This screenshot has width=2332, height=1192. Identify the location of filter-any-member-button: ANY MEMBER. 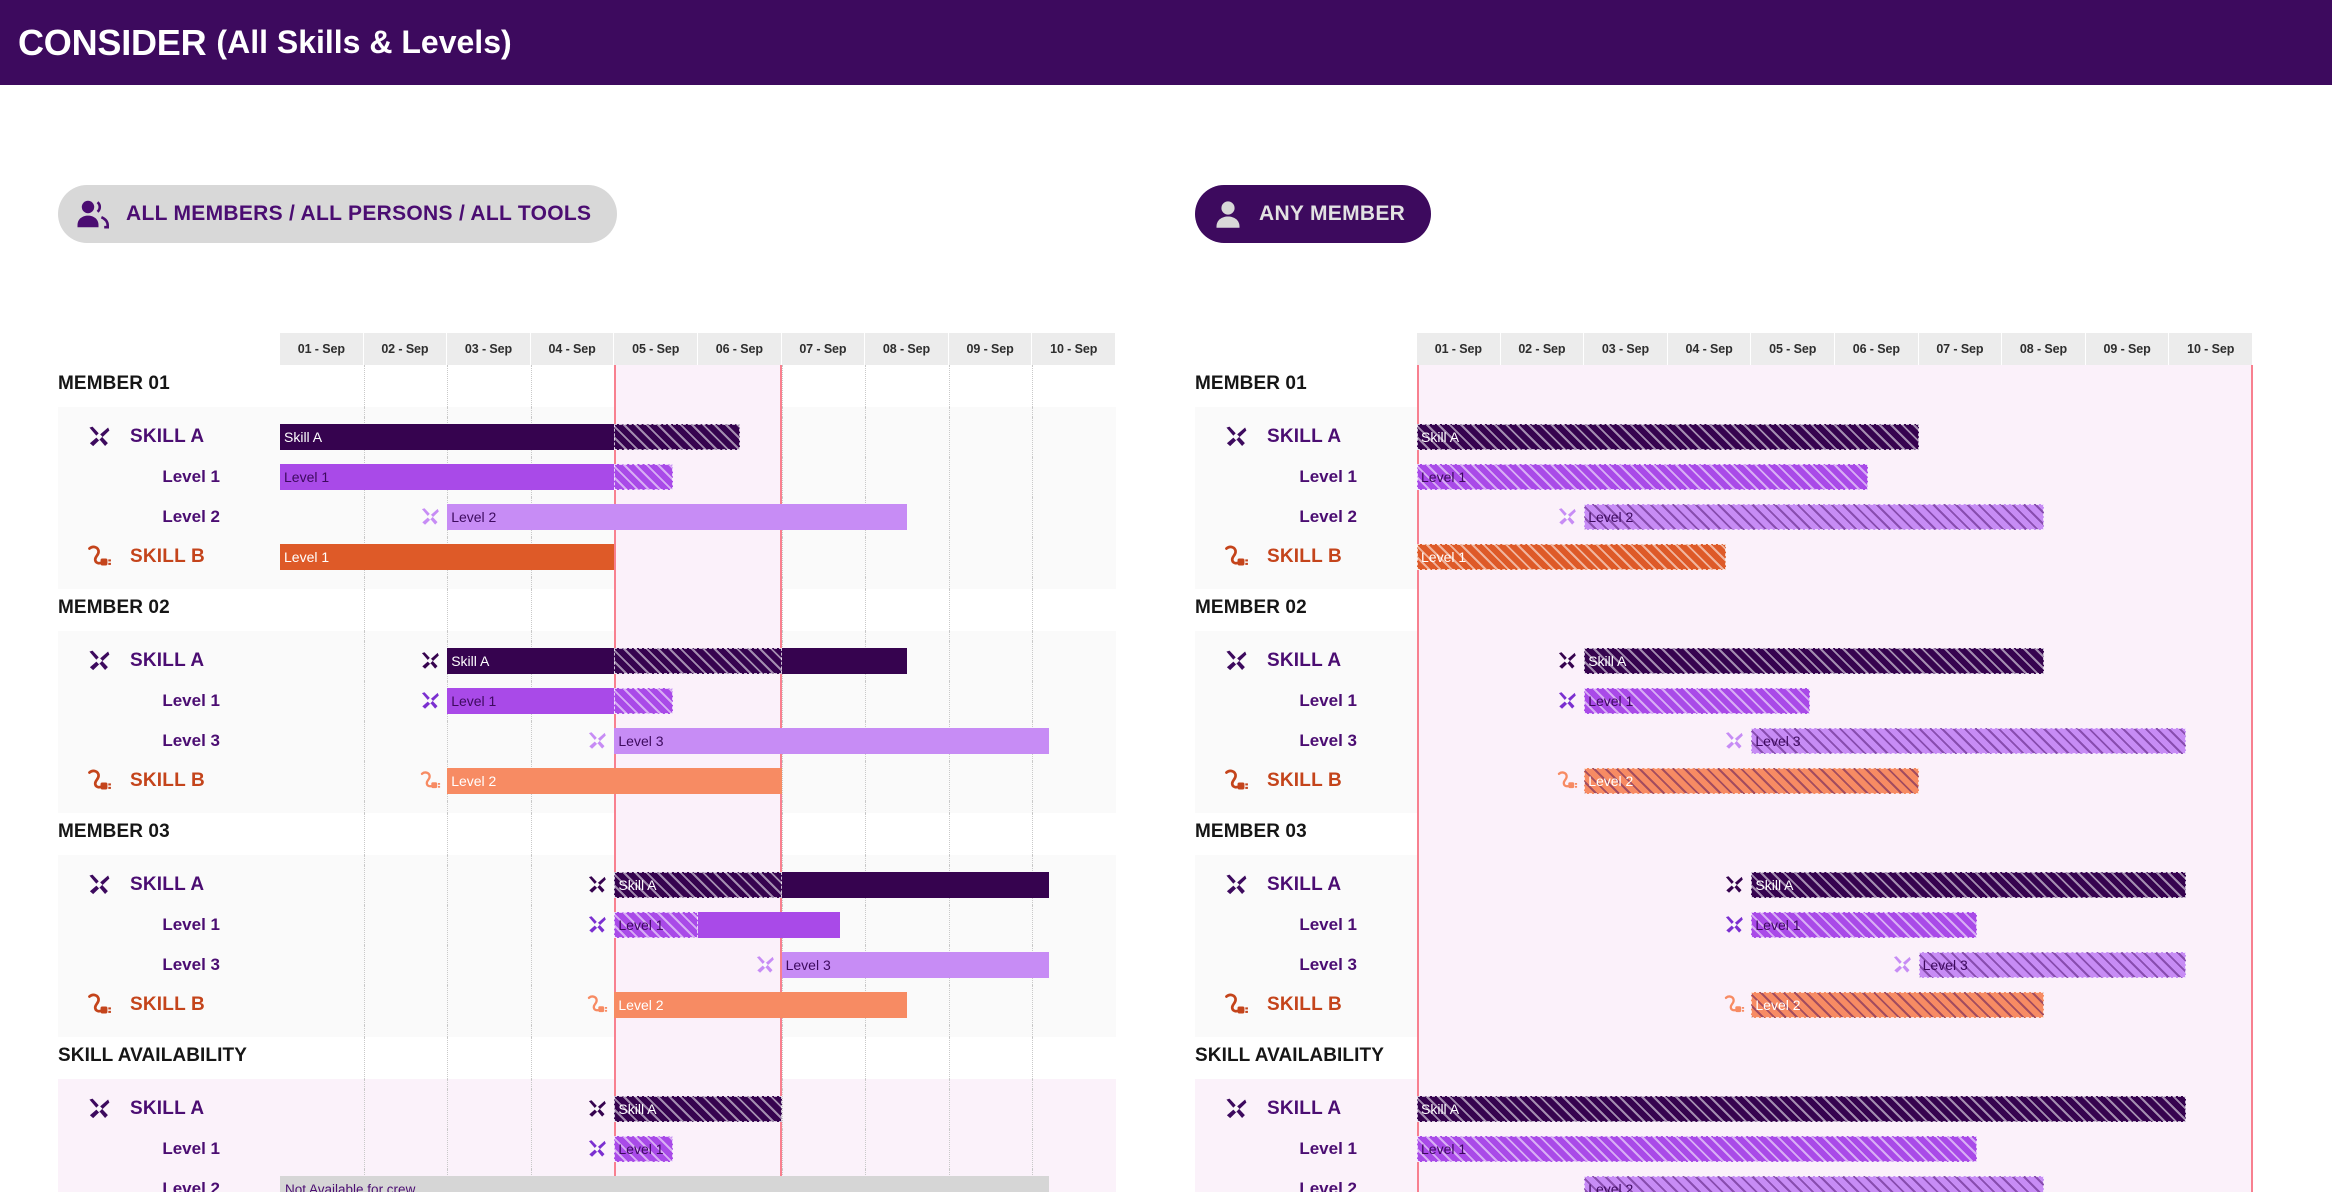
(1313, 214).